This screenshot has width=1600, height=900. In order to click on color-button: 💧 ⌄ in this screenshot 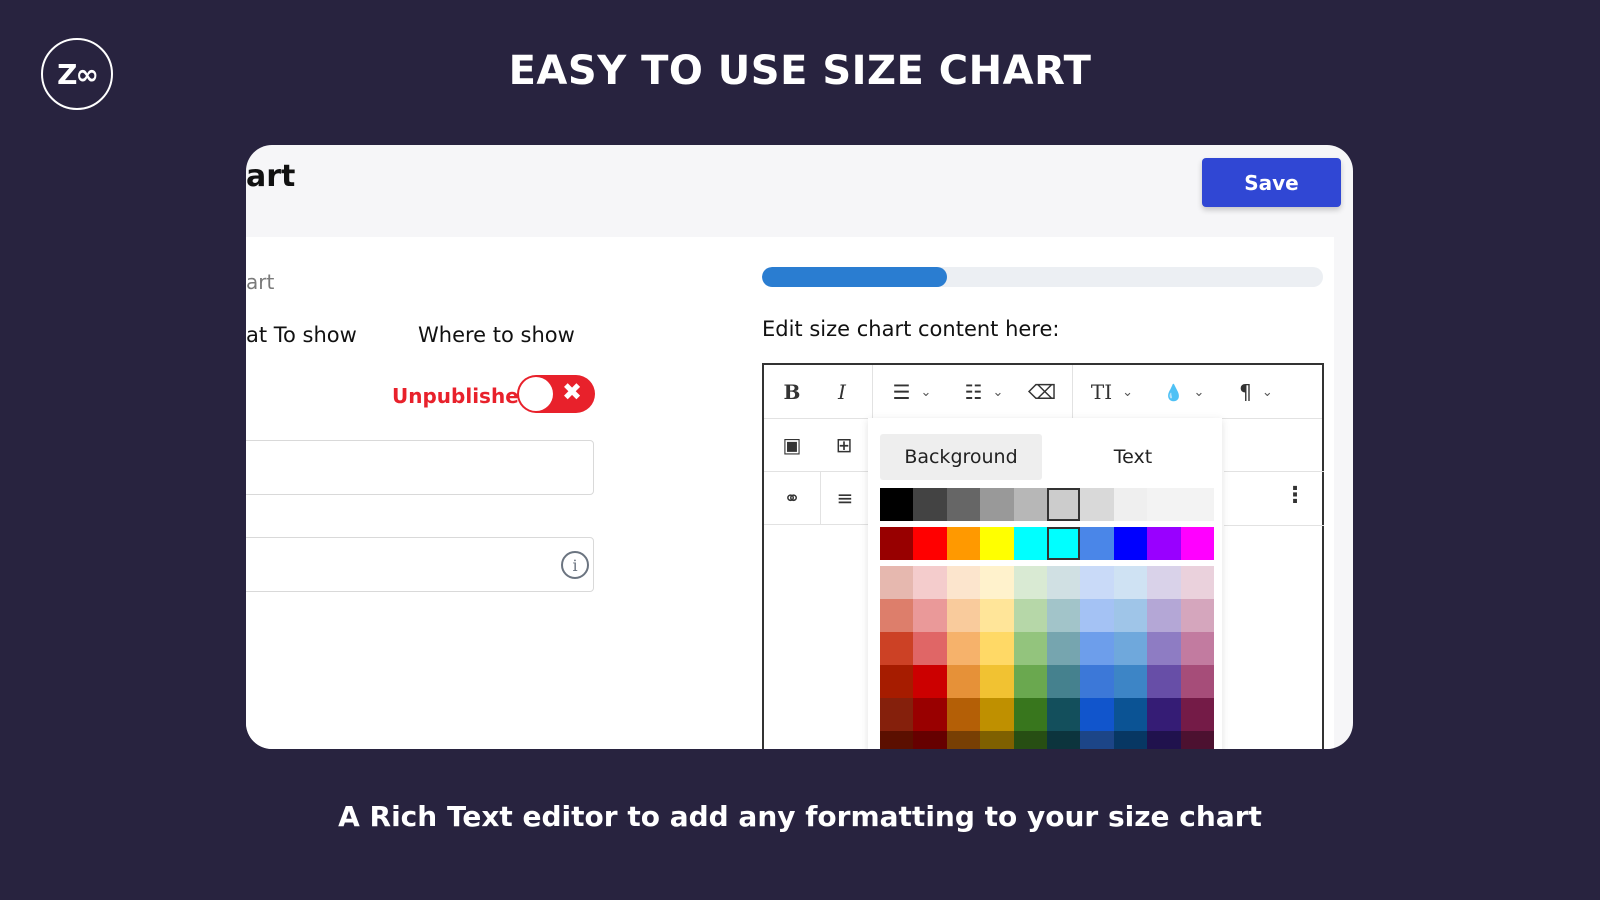, I will do `click(1184, 392)`.